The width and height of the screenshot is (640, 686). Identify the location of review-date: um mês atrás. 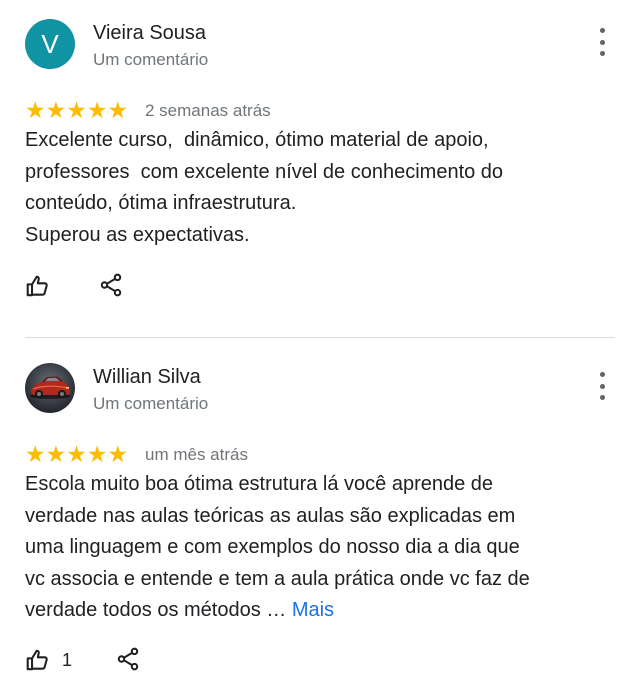
(196, 454).